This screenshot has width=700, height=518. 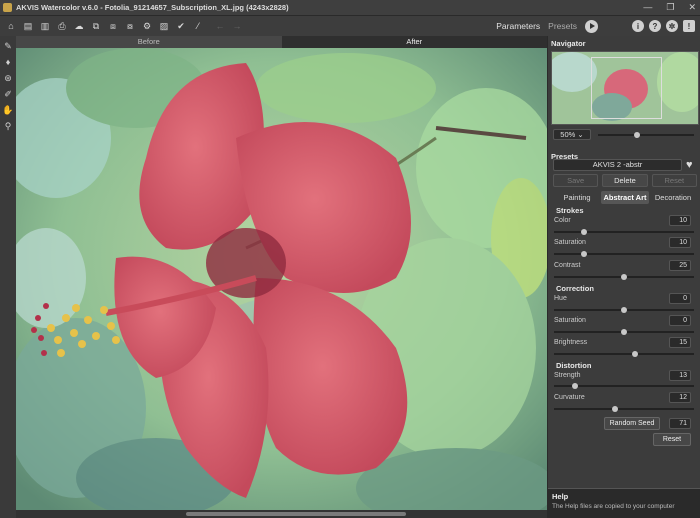 What do you see at coordinates (568, 43) in the screenshot?
I see `navigator-title: Navigator` at bounding box center [568, 43].